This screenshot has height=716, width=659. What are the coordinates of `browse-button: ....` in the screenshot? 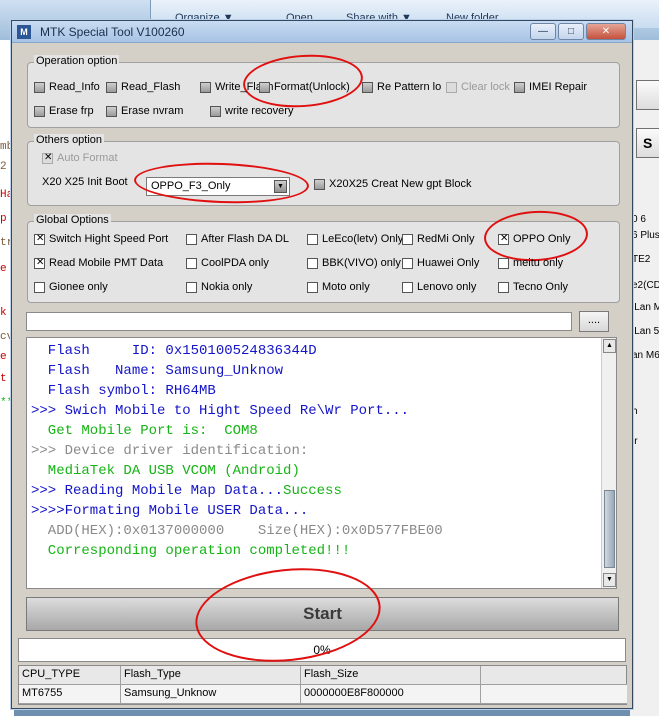 It's located at (594, 321).